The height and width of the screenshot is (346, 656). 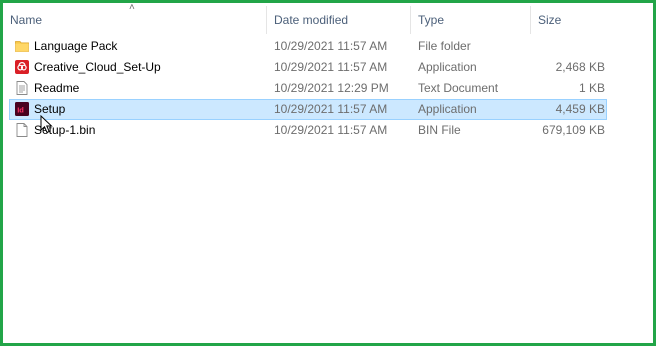 I want to click on column-header-name-label: Name, so click(x=26, y=20).